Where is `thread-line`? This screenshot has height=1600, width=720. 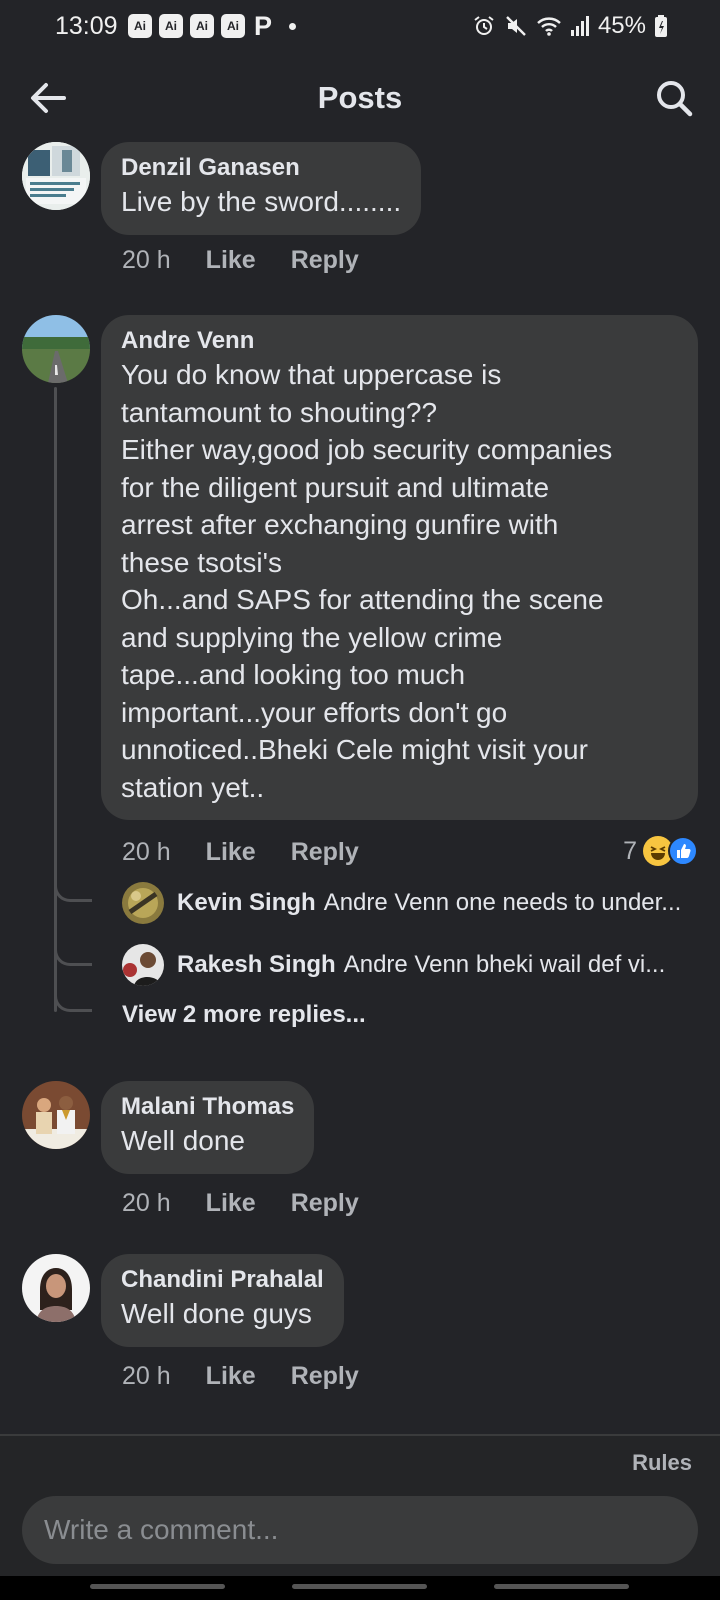
thread-line is located at coordinates (55, 699).